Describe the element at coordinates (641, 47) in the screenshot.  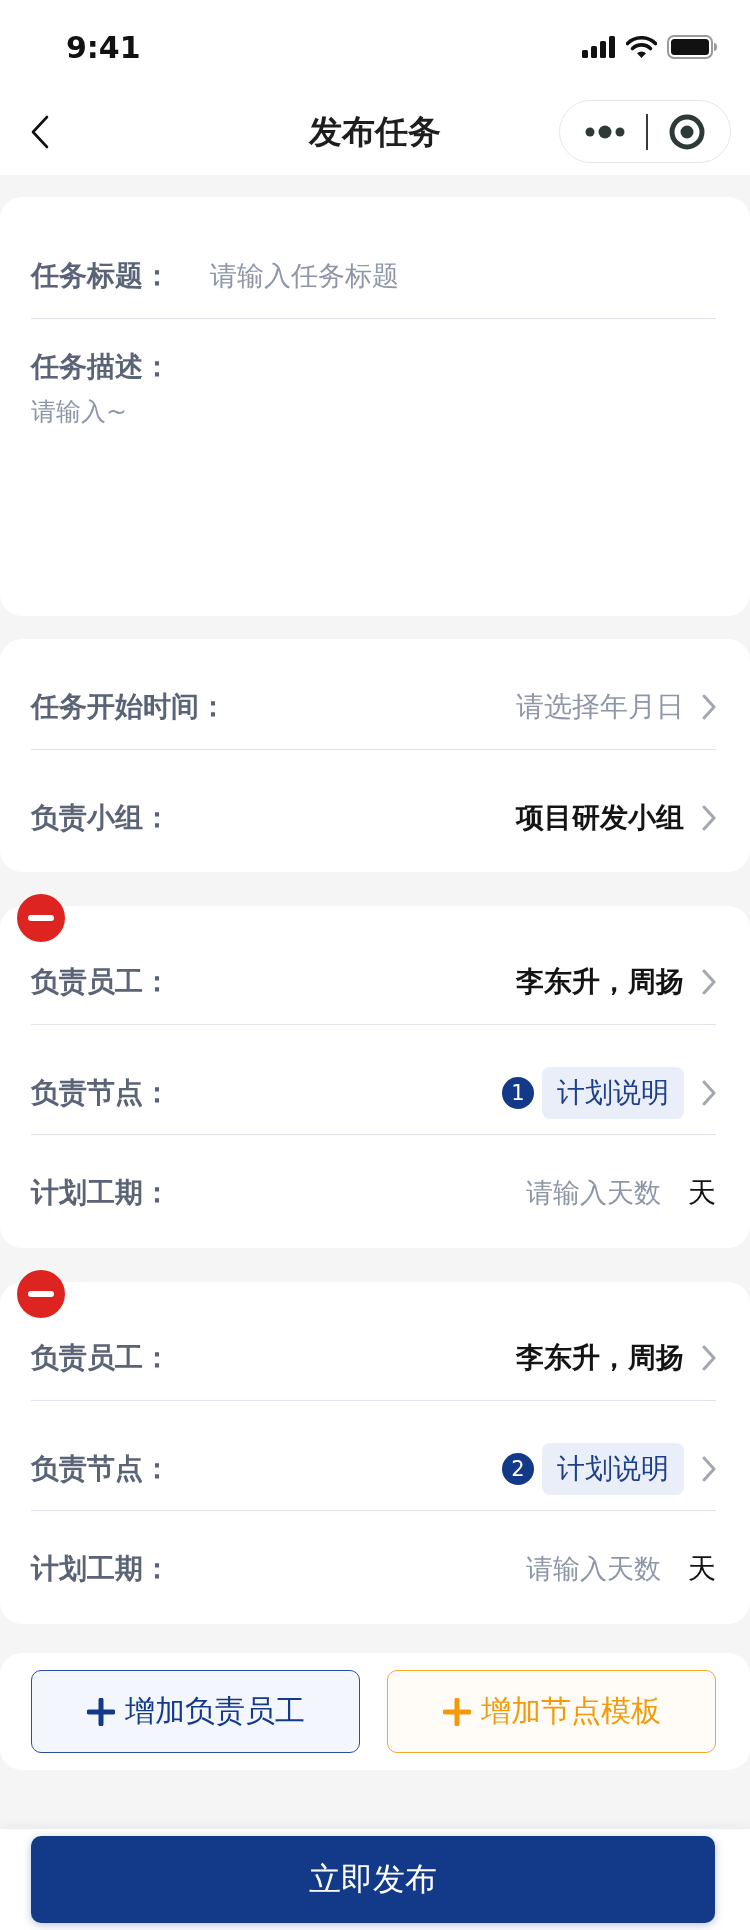
I see `wifi-icon` at that location.